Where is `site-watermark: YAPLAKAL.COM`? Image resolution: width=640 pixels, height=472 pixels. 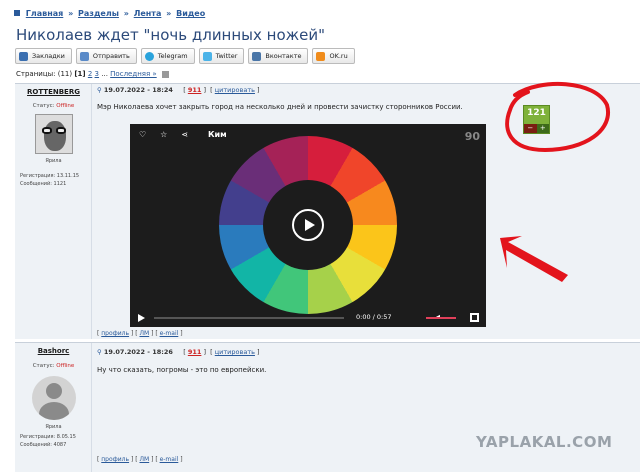
site-watermark: YAPLAKAL.COM is located at coordinates (544, 442).